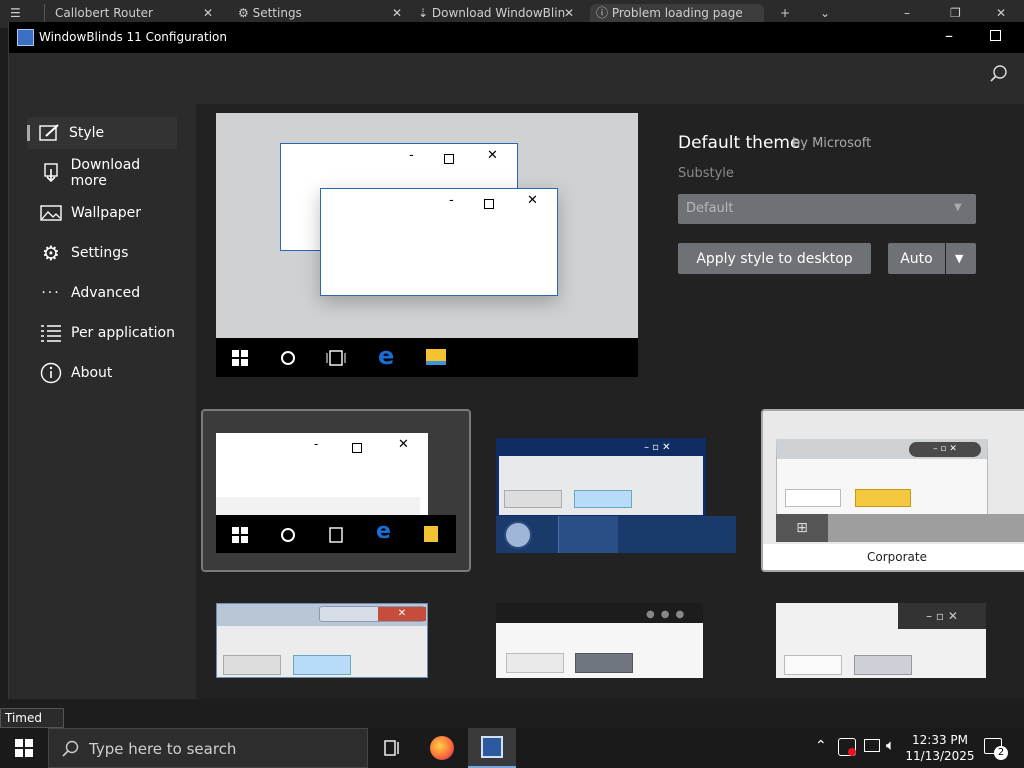 Image resolution: width=1024 pixels, height=768 pixels. Describe the element at coordinates (940, 756) in the screenshot. I see `clock-date: 11/13/2025` at that location.